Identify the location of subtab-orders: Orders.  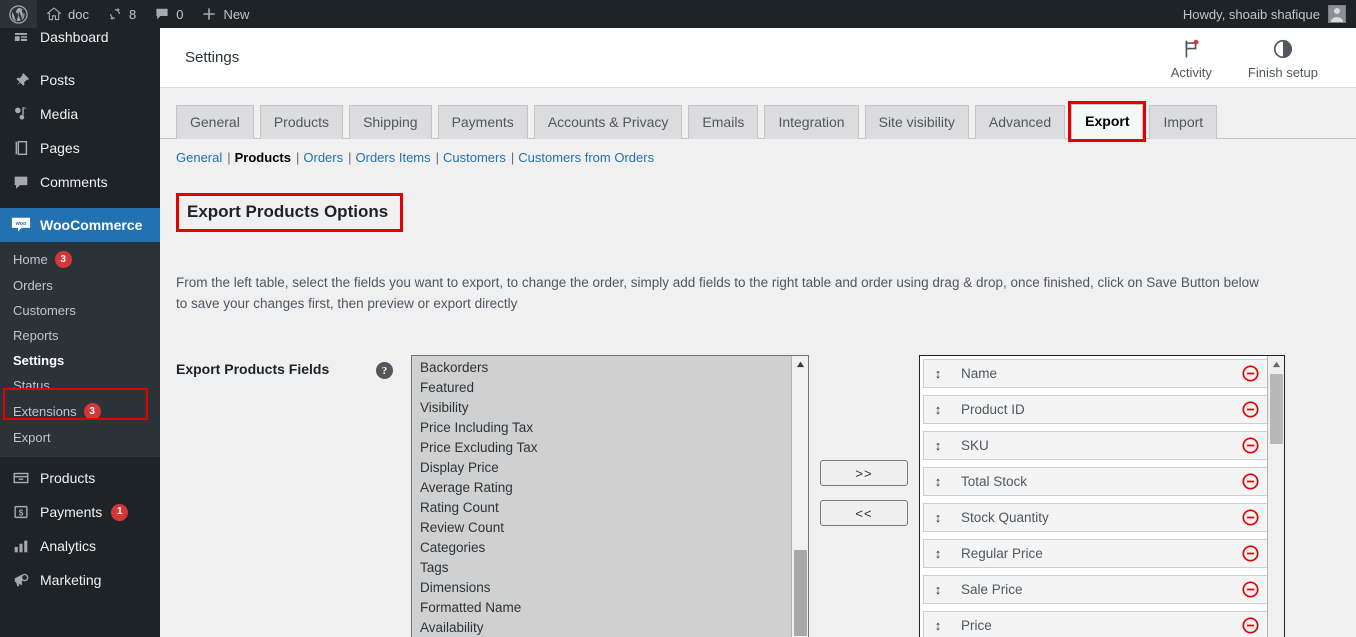
(323, 157).